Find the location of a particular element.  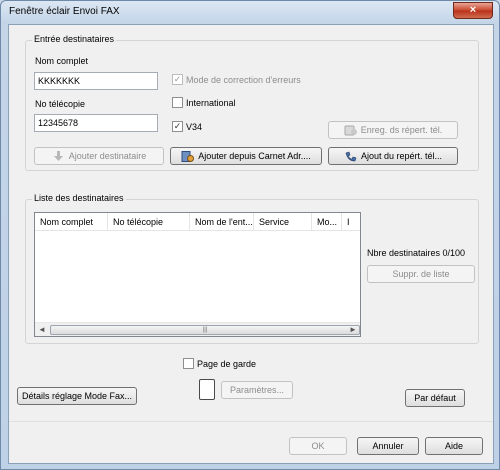

fax-number-label: No télécopie is located at coordinates (60, 104).